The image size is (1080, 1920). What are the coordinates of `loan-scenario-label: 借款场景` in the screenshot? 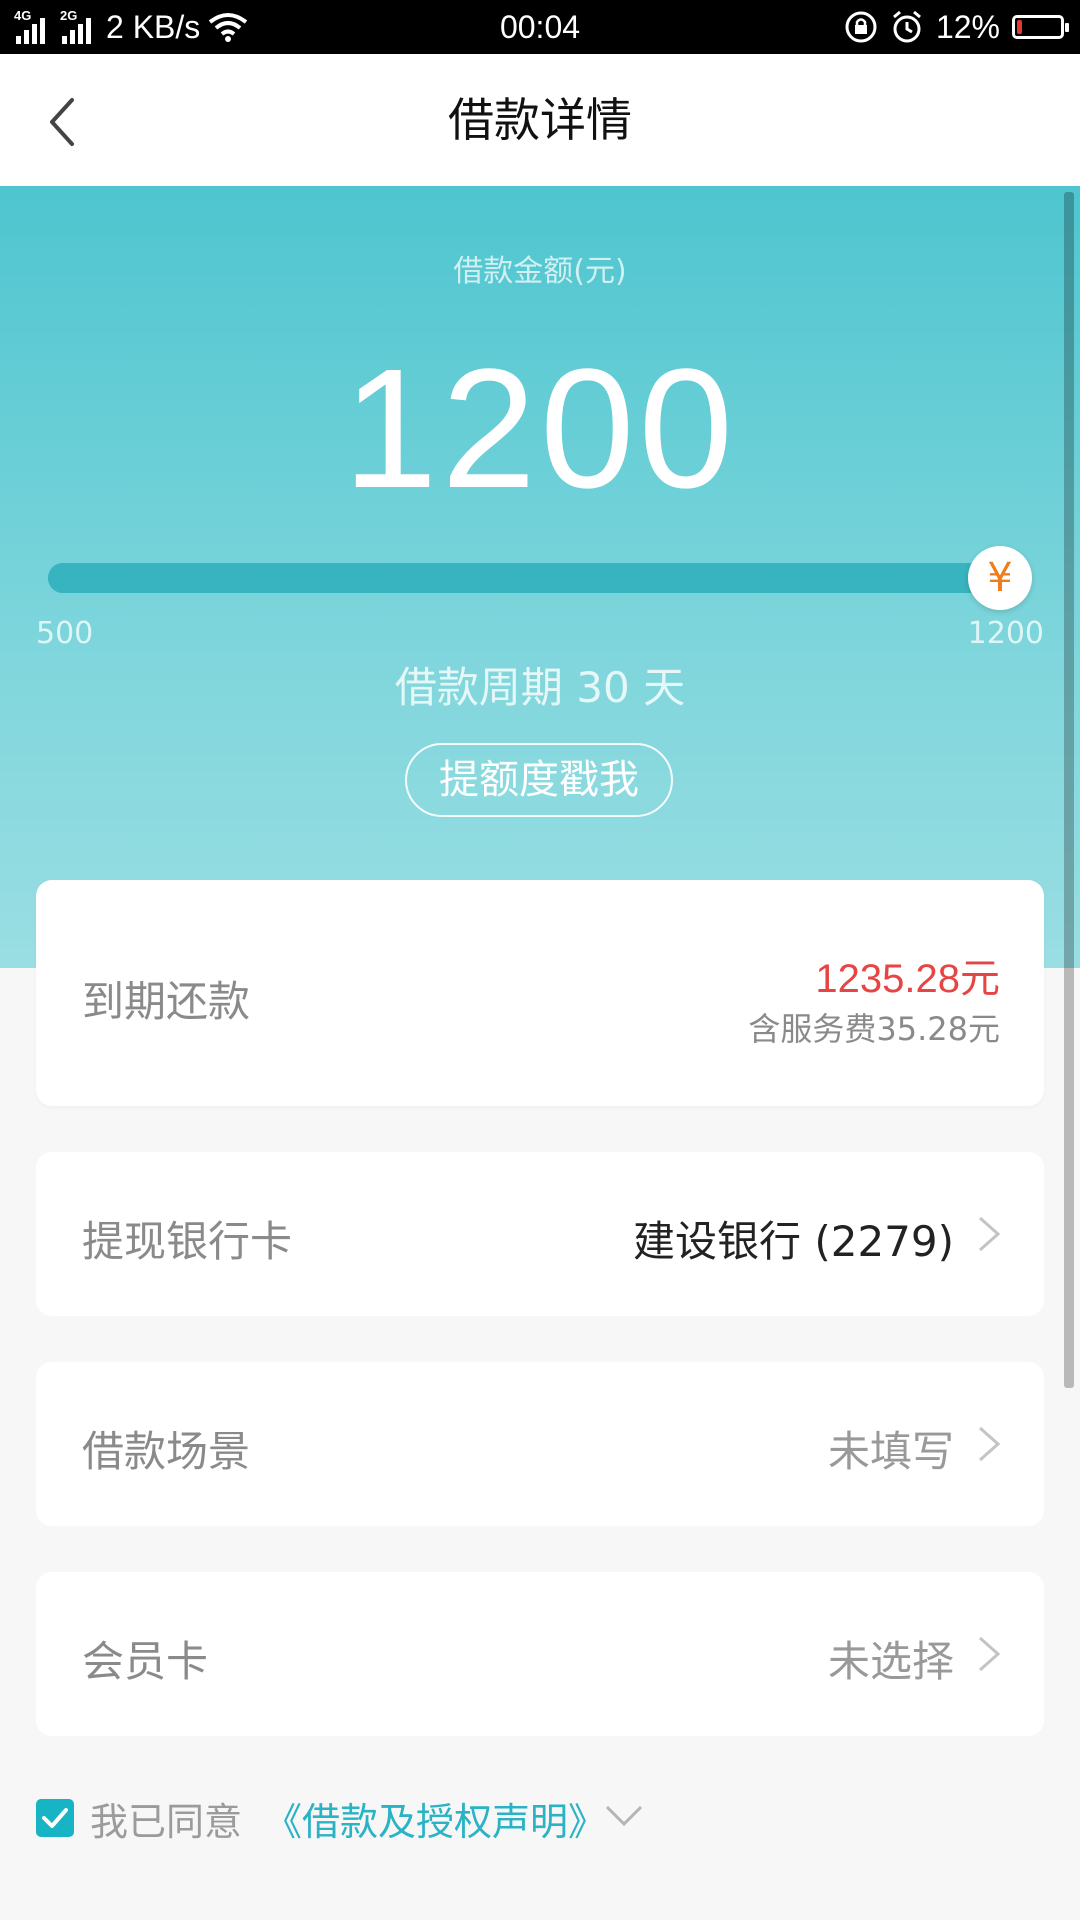 It's located at (166, 1451).